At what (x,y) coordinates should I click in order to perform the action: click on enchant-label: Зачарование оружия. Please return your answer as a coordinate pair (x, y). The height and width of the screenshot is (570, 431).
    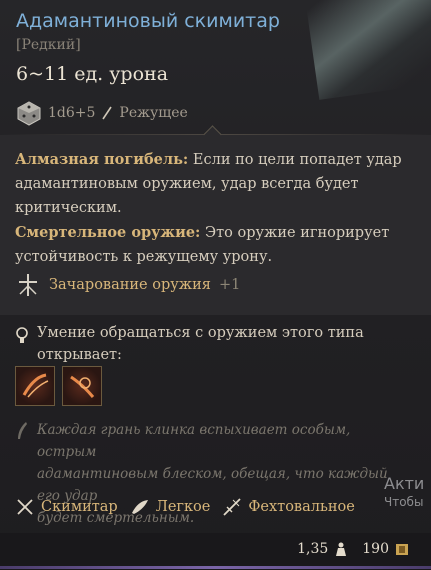
    Looking at the image, I should click on (130, 285).